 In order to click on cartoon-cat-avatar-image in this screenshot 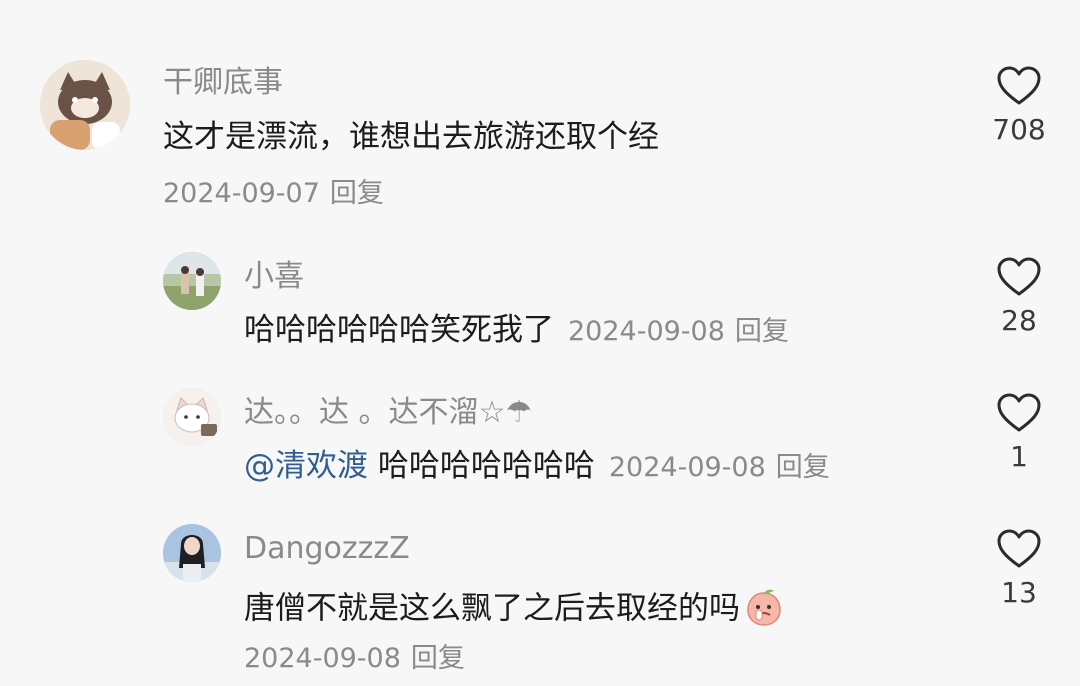, I will do `click(192, 417)`.